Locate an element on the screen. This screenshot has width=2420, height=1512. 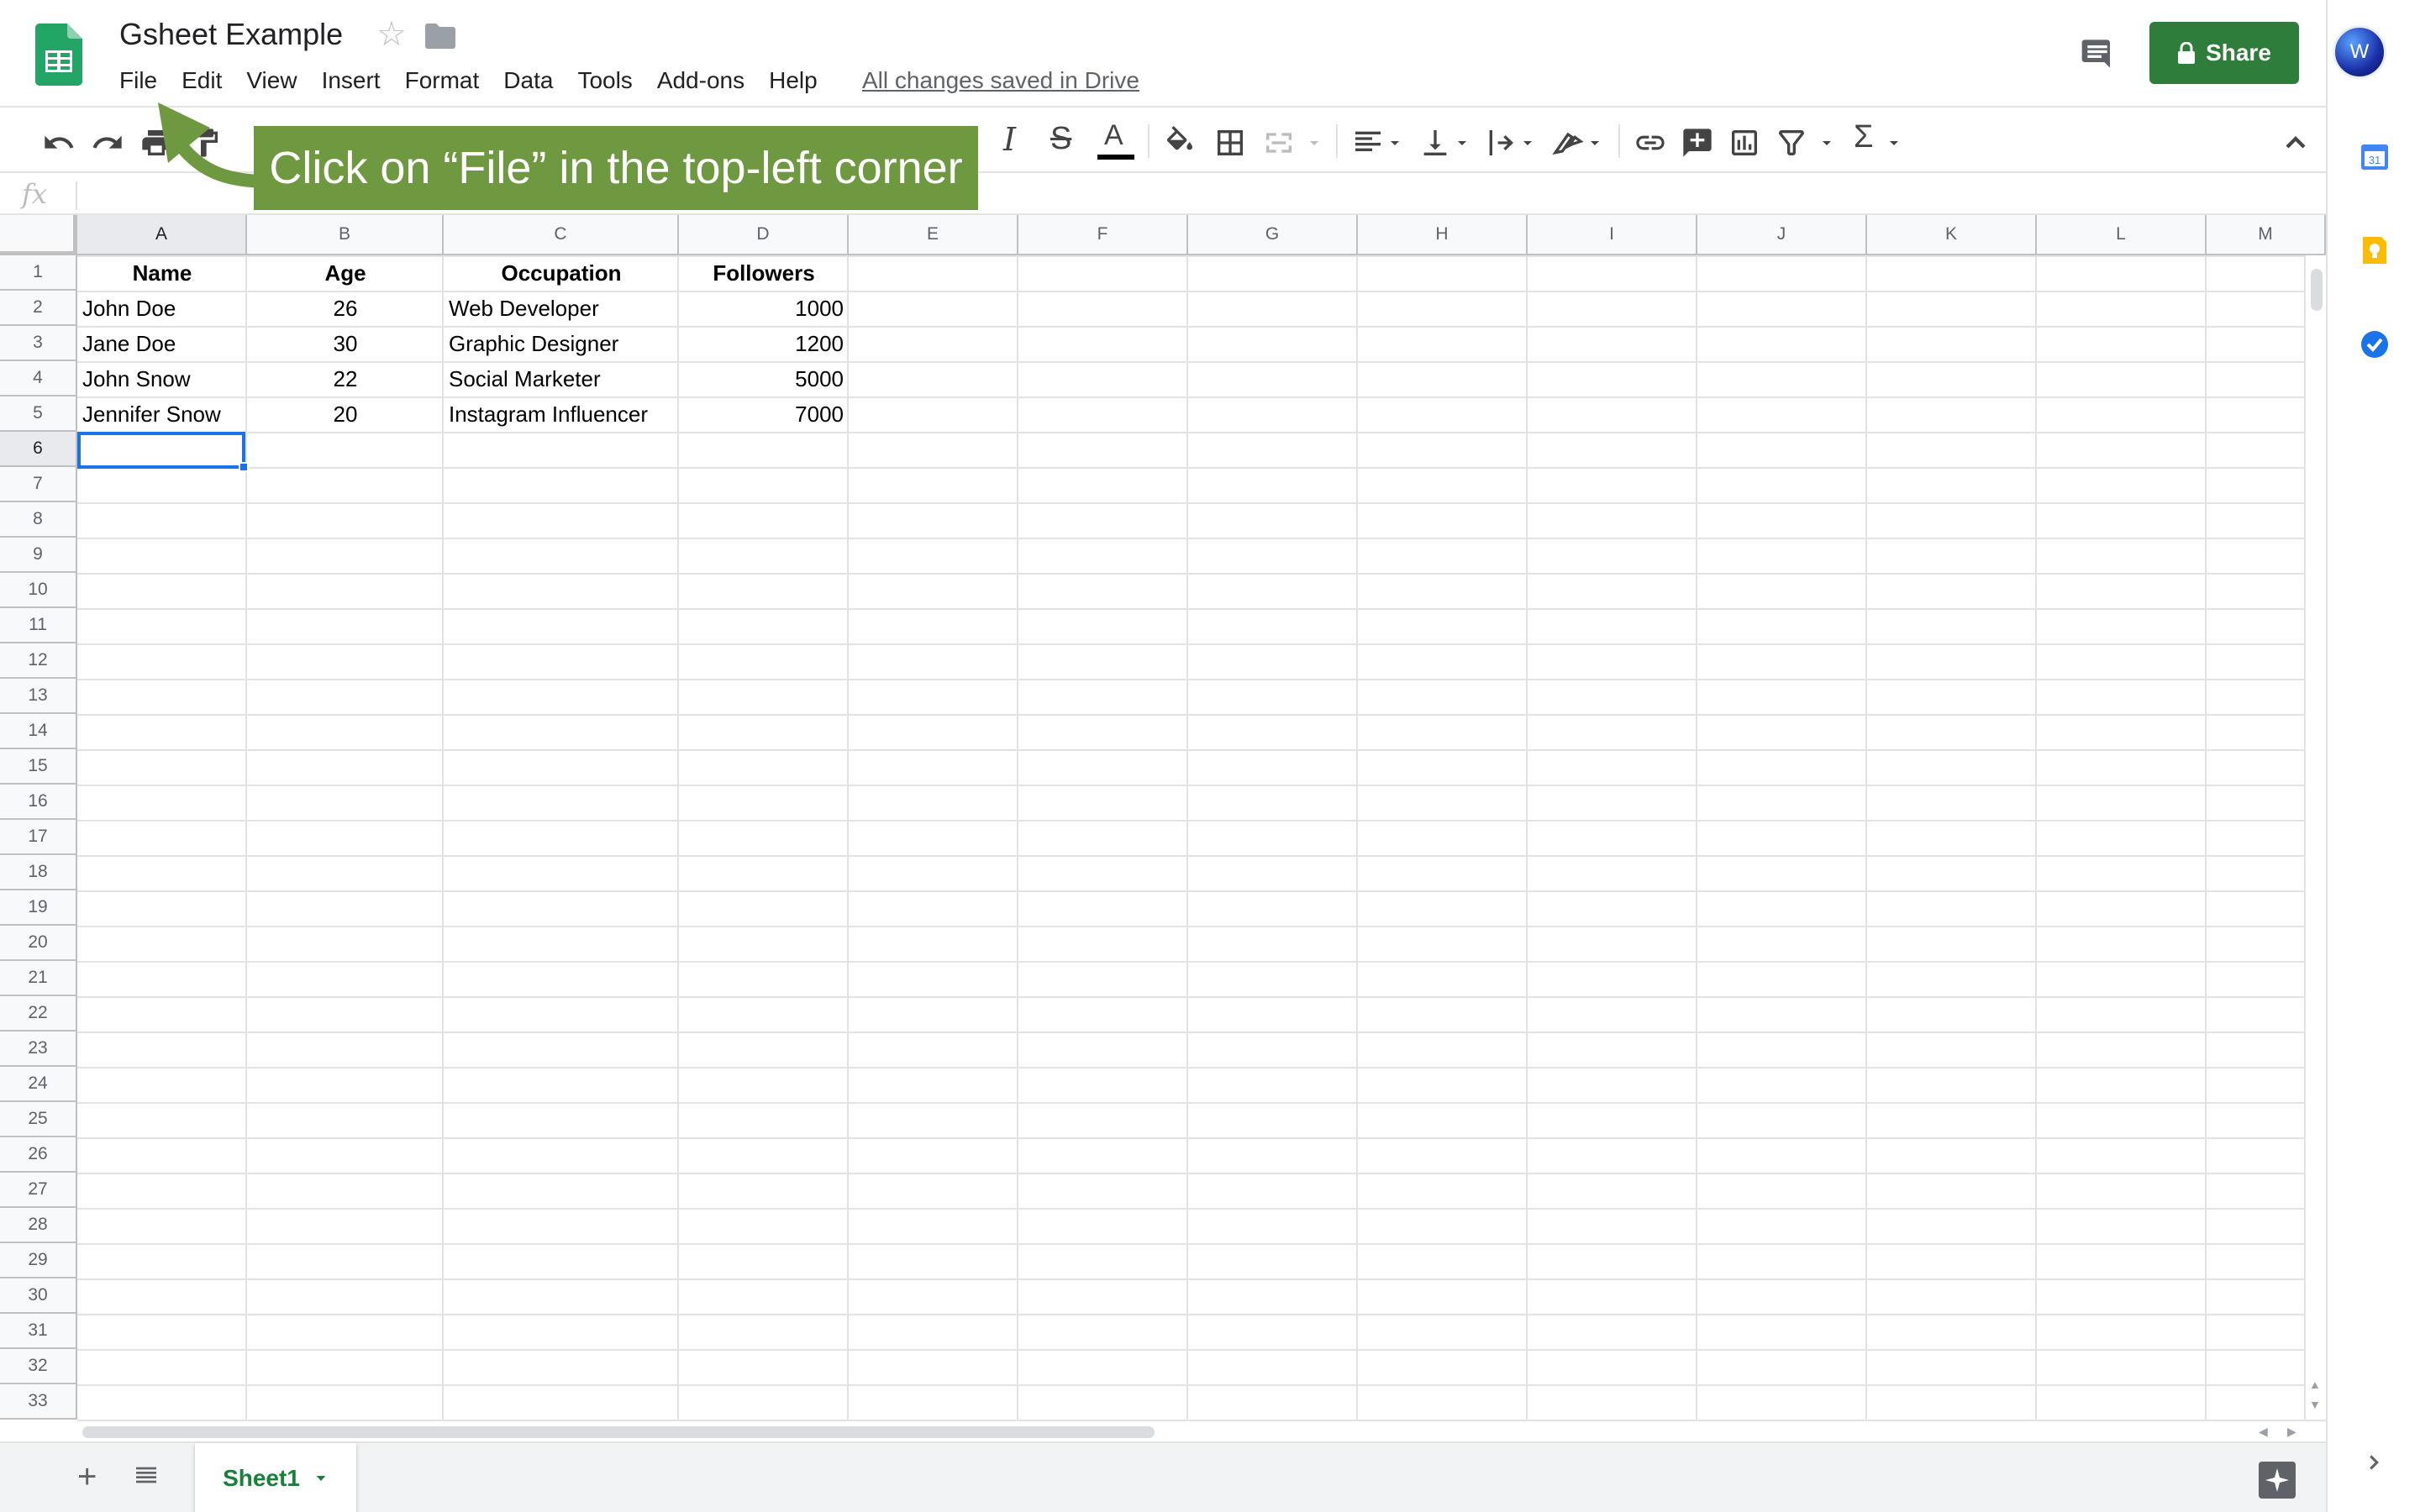
selected-cell-a6 is located at coordinates (161, 450).